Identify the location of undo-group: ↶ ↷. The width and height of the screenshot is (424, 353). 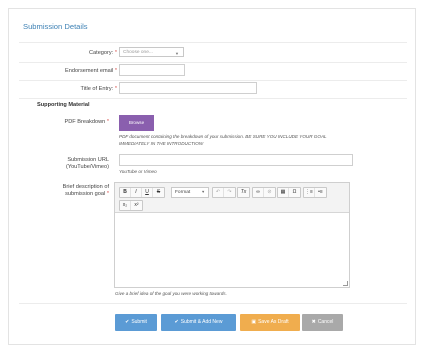
(224, 192).